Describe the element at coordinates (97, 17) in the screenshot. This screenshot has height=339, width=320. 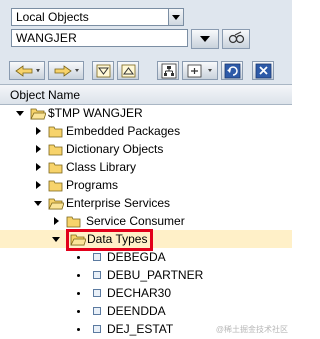
I see `object-type-select: Local Objects` at that location.